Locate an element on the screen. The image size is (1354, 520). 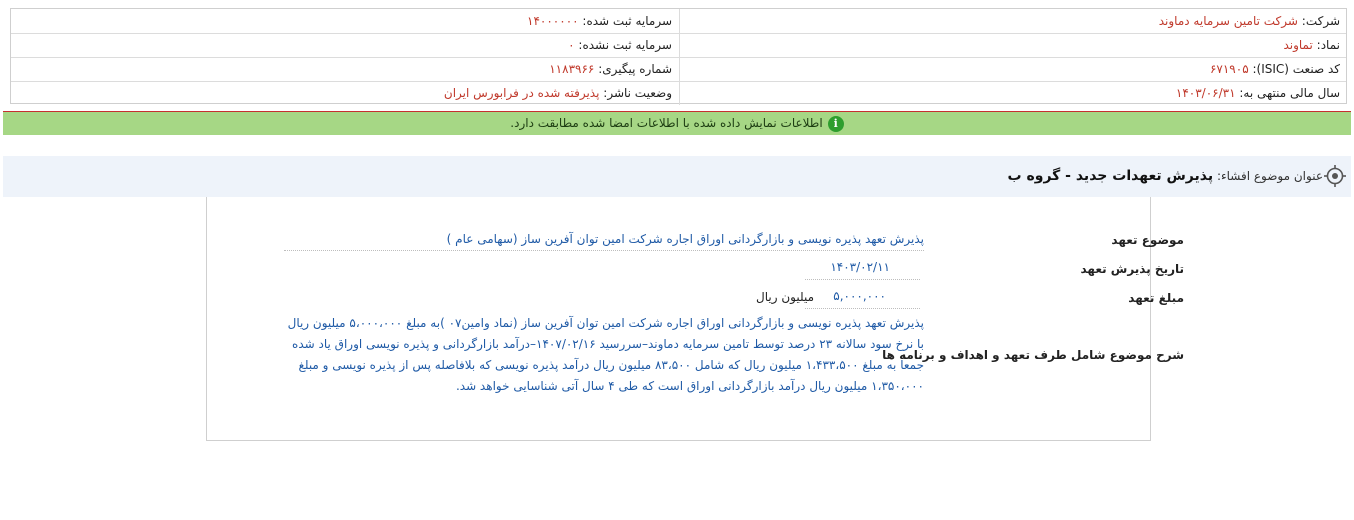
symbol-label: نماد: is located at coordinates (1328, 45).